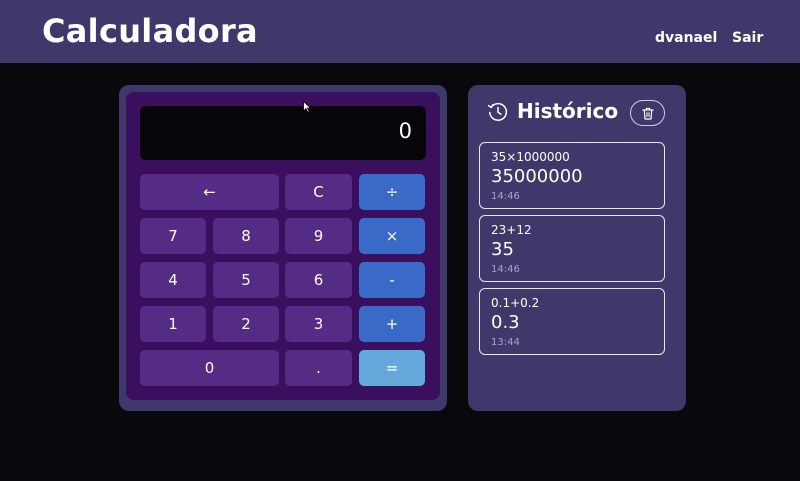 The image size is (800, 481). Describe the element at coordinates (572, 321) in the screenshot. I see `history-entry: 0.1+0.2 0.3 13:44` at that location.